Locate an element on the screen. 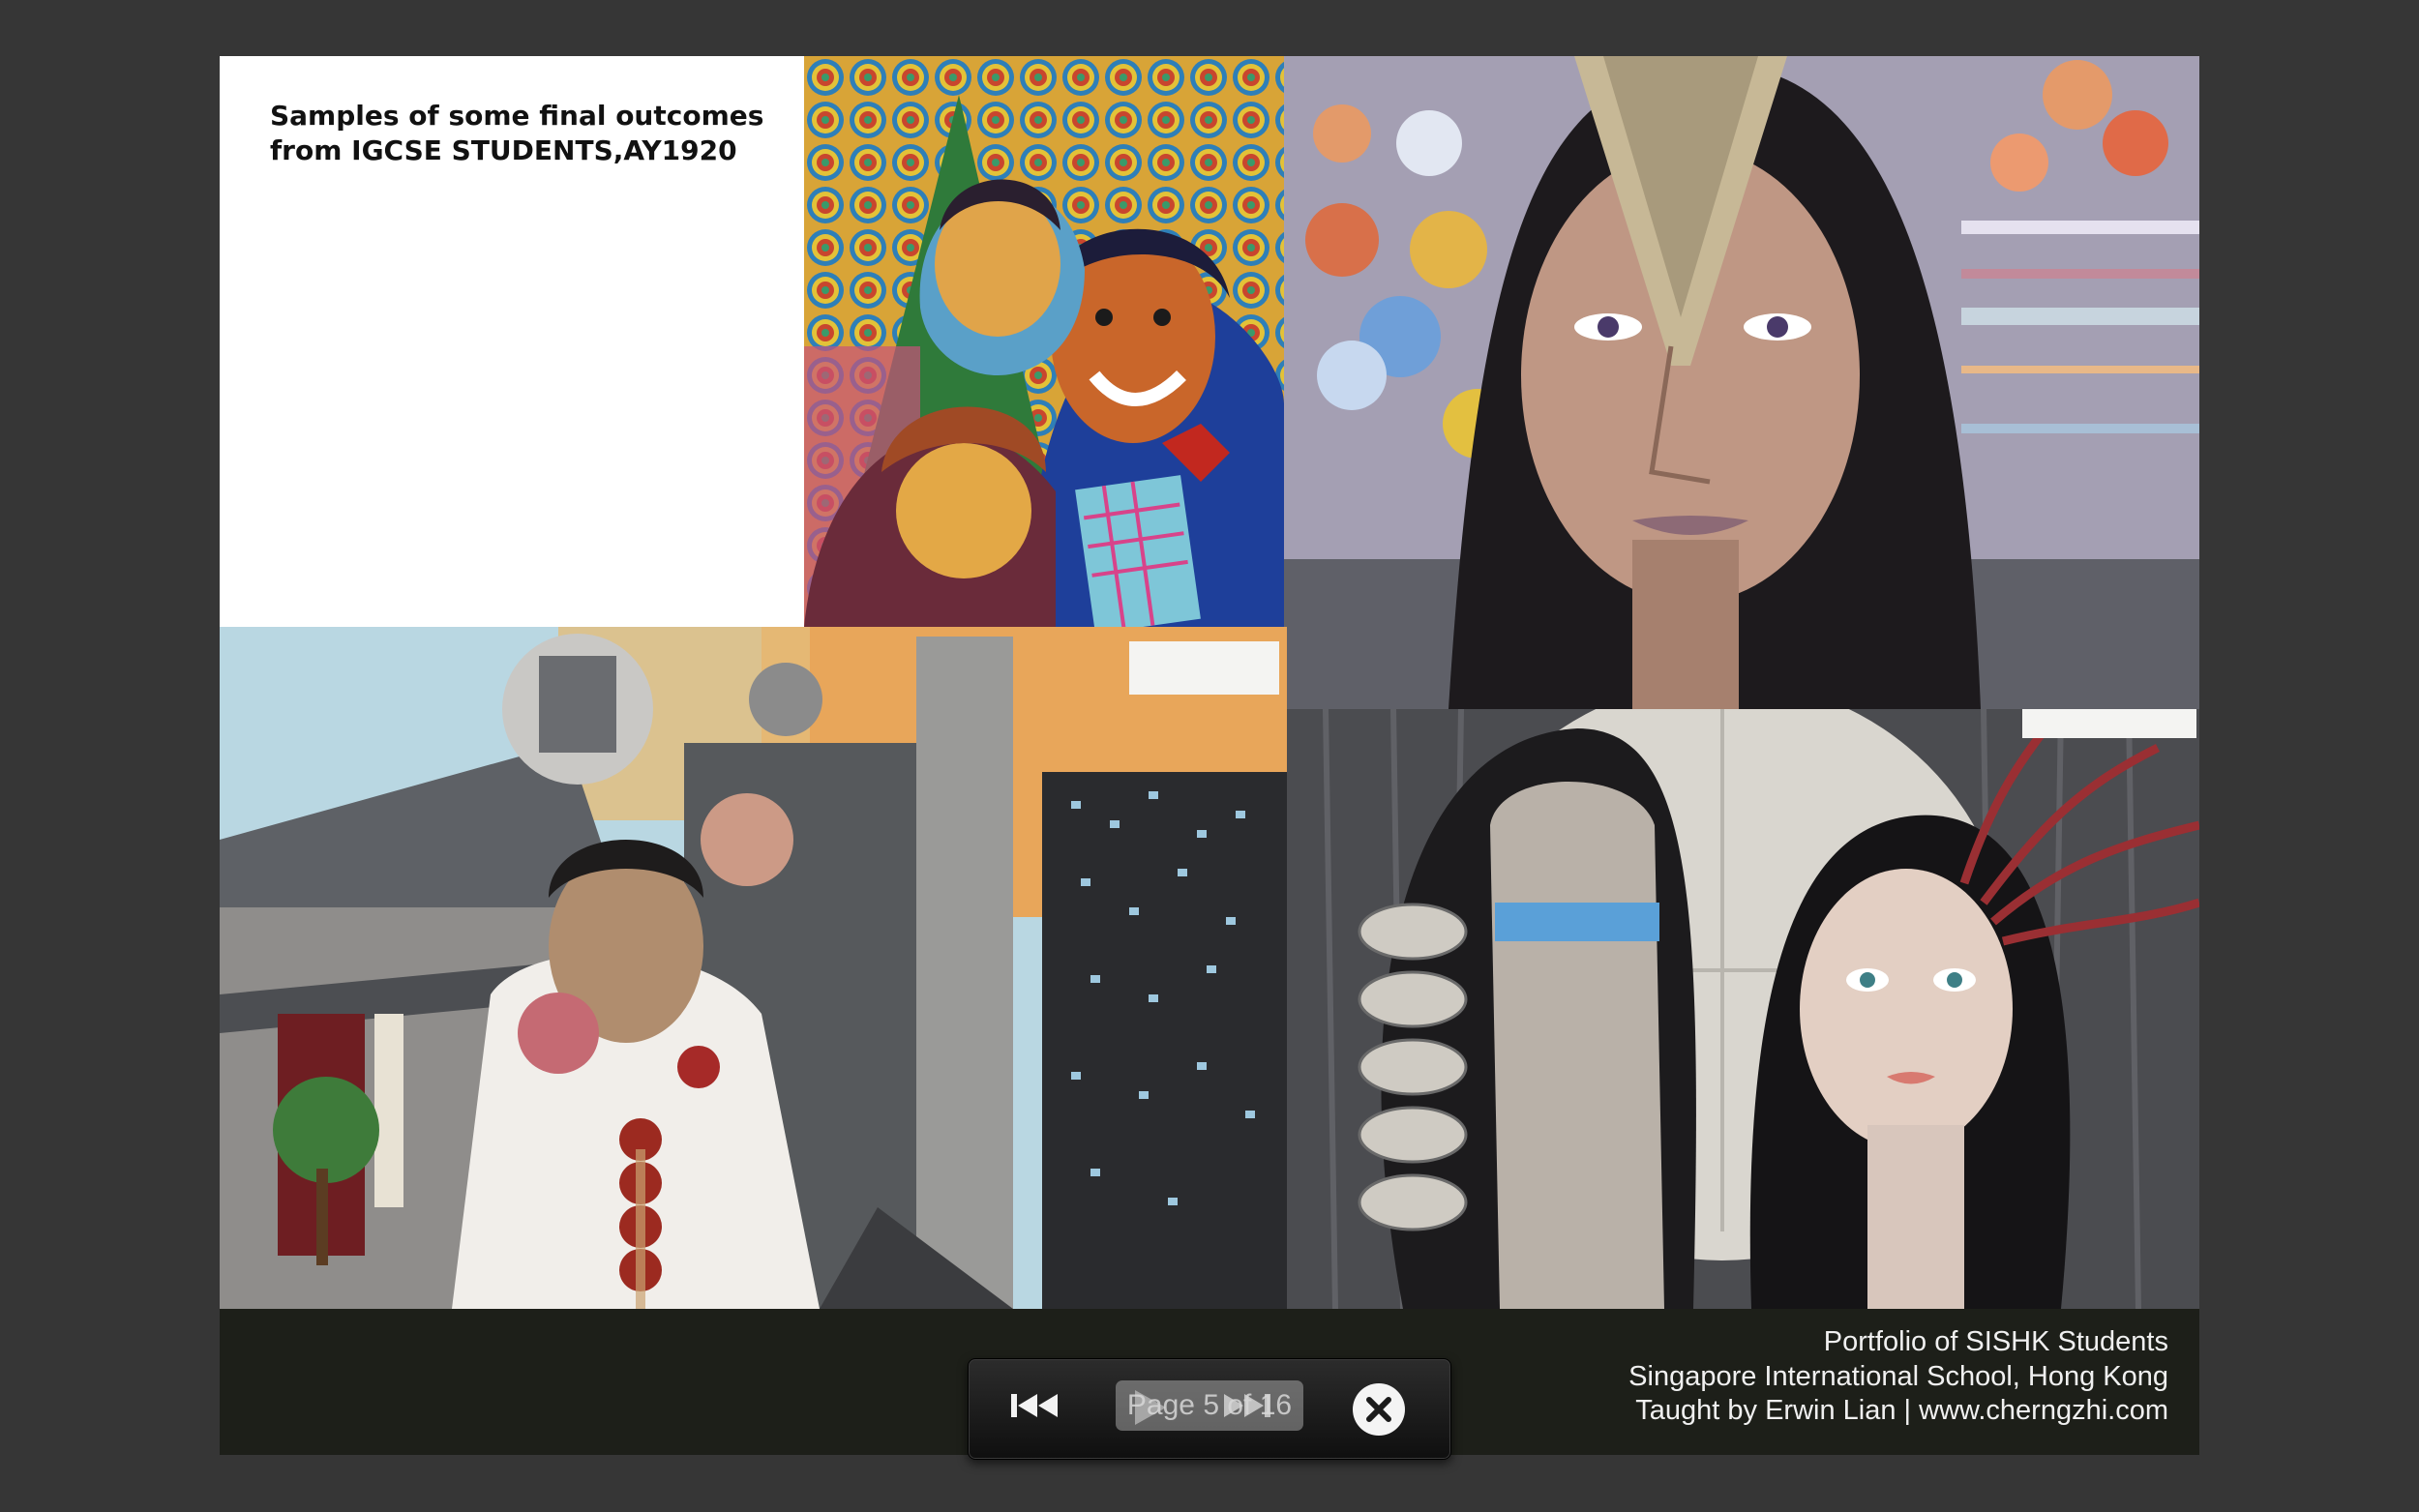 The height and width of the screenshot is (1512, 2419). skip-forward-icon is located at coordinates (1247, 1406).